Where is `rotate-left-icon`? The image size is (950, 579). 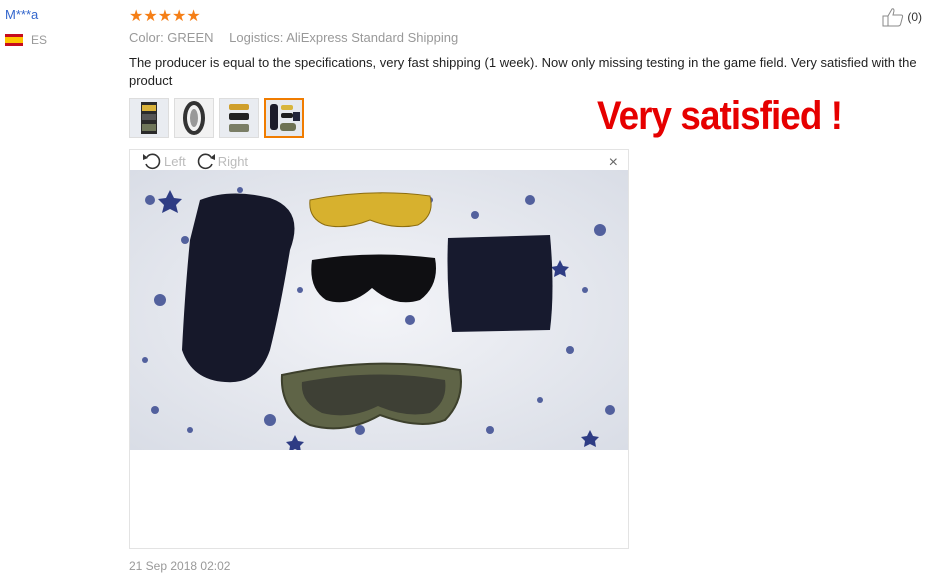 rotate-left-icon is located at coordinates (152, 161).